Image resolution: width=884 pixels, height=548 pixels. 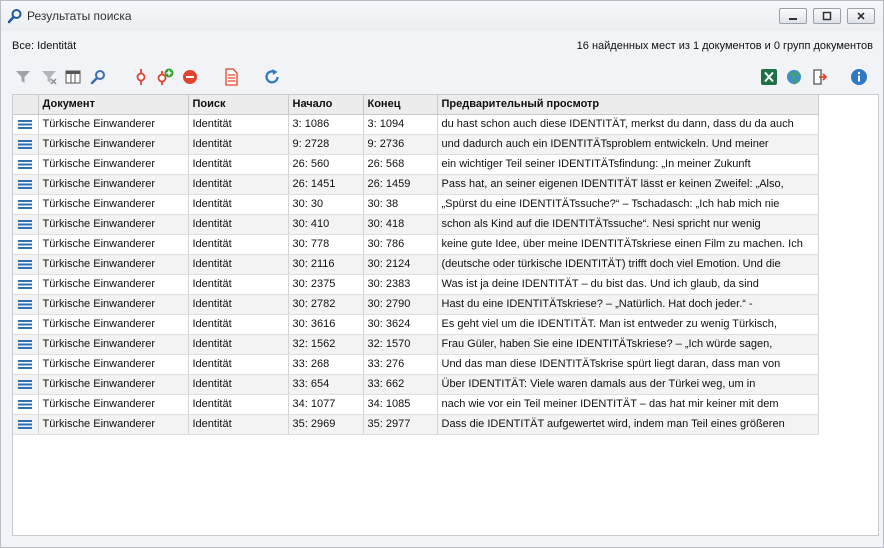 I want to click on column-header-end: Конец, so click(x=400, y=105).